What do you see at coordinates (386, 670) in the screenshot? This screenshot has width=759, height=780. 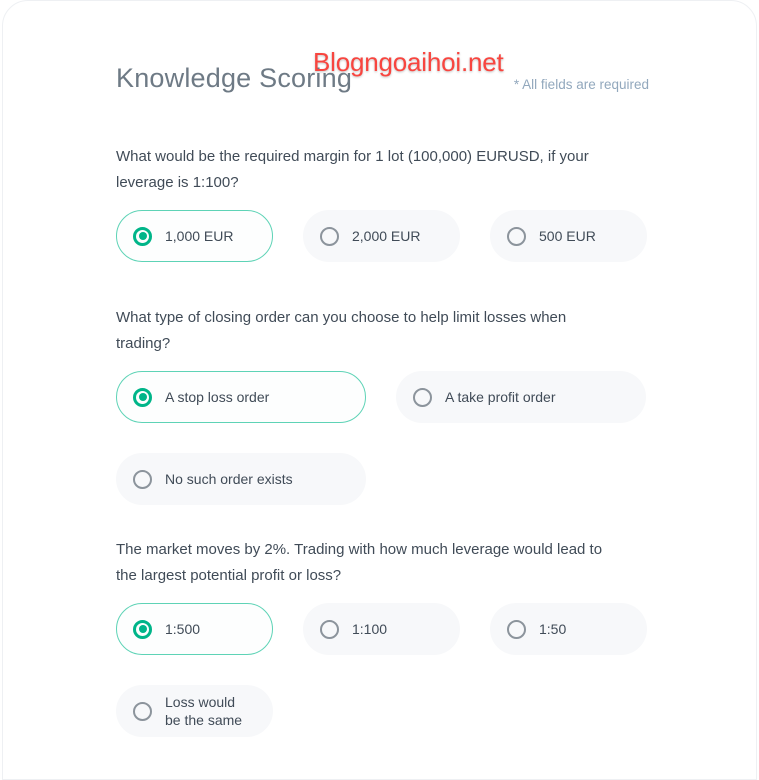 I see `options-row-3: 1:500 1:100 1:50 Loss would be the same` at bounding box center [386, 670].